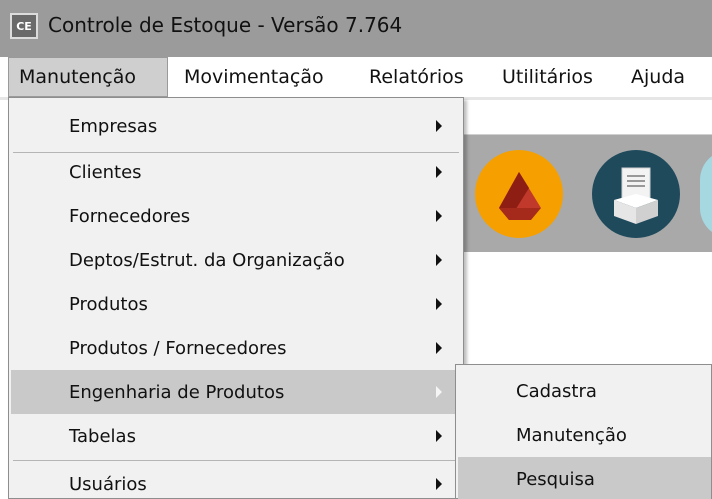  I want to click on menu-item-label: Empresas, so click(113, 126).